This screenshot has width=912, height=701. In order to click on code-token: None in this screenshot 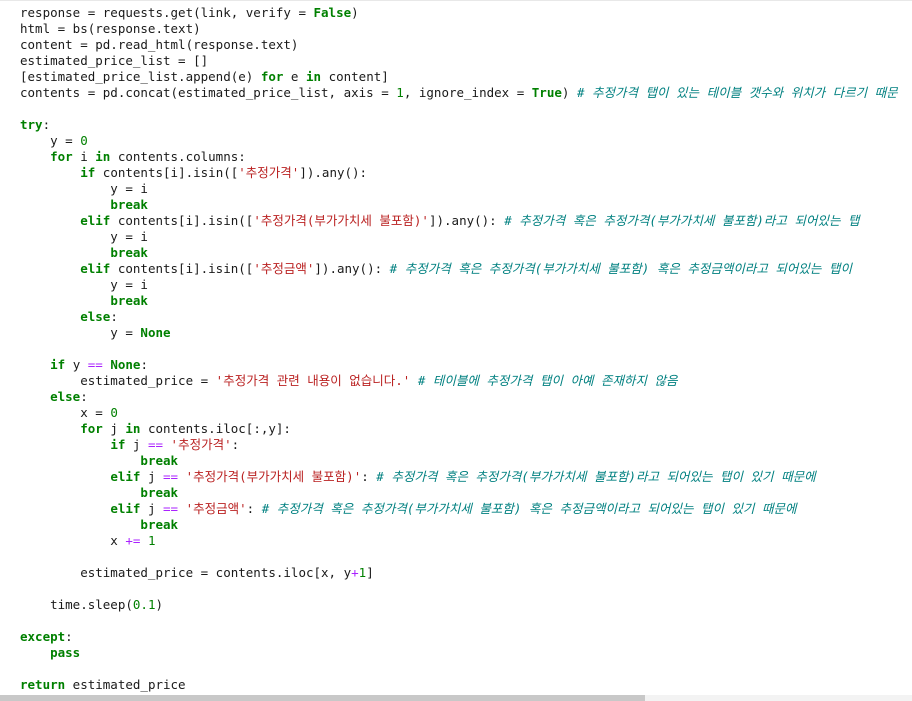, I will do `click(155, 332)`.